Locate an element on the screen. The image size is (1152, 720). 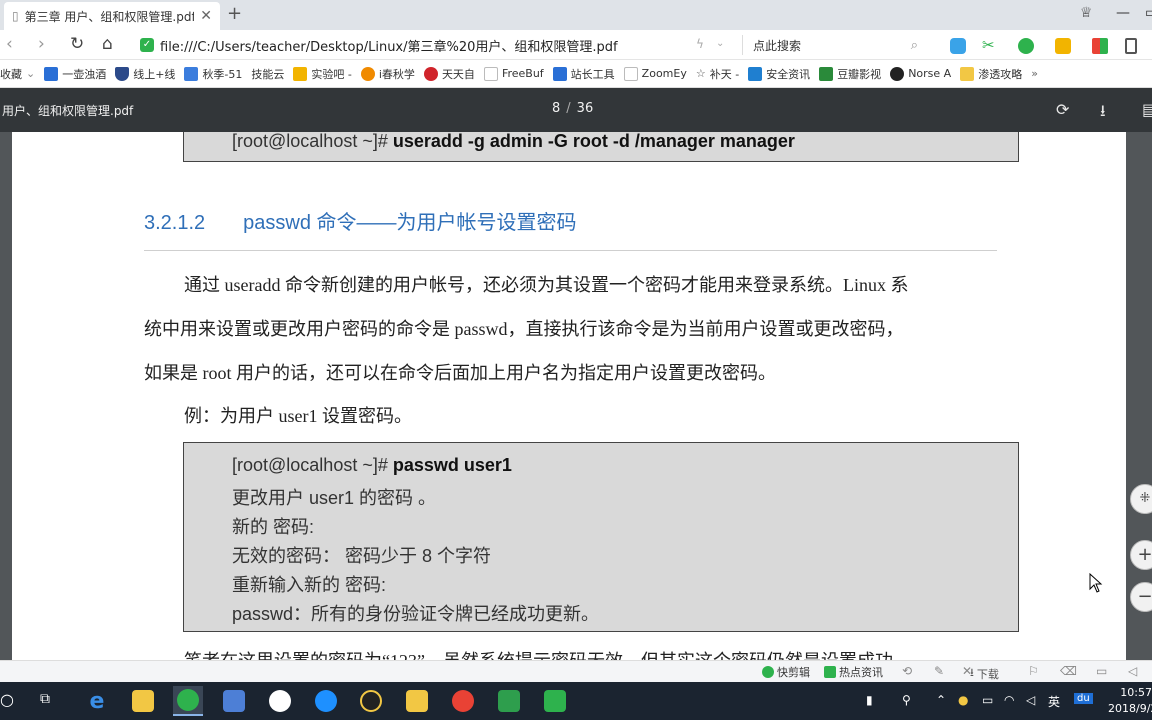
bookmark-item: 豆瓣影视 is located at coordinates (850, 74).